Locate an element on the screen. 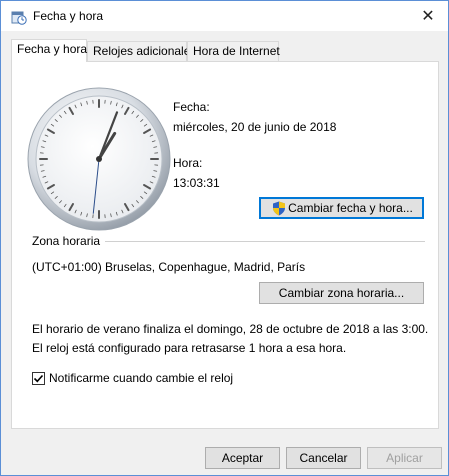 The width and height of the screenshot is (449, 476). tab-hora-de-internet: Hora de Internet is located at coordinates (233, 51).